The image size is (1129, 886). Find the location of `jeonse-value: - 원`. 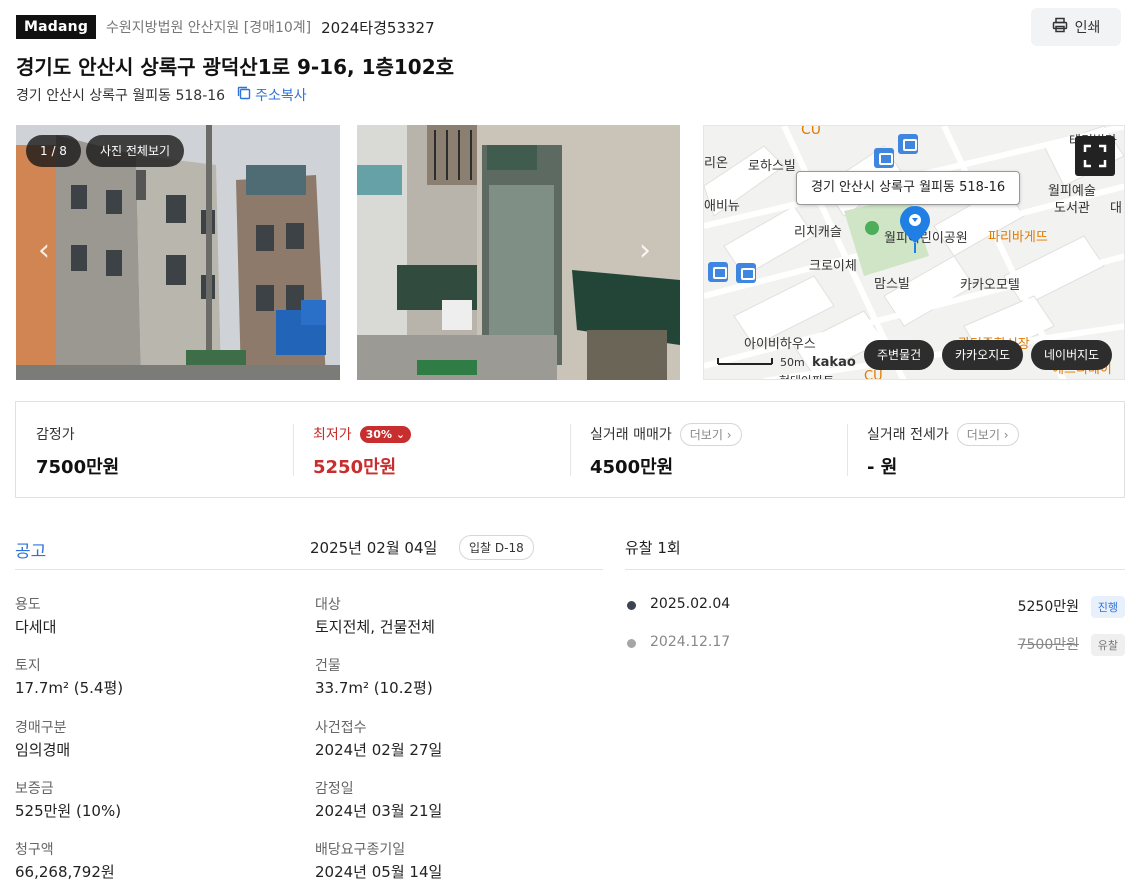

jeonse-value: - 원 is located at coordinates (882, 467).